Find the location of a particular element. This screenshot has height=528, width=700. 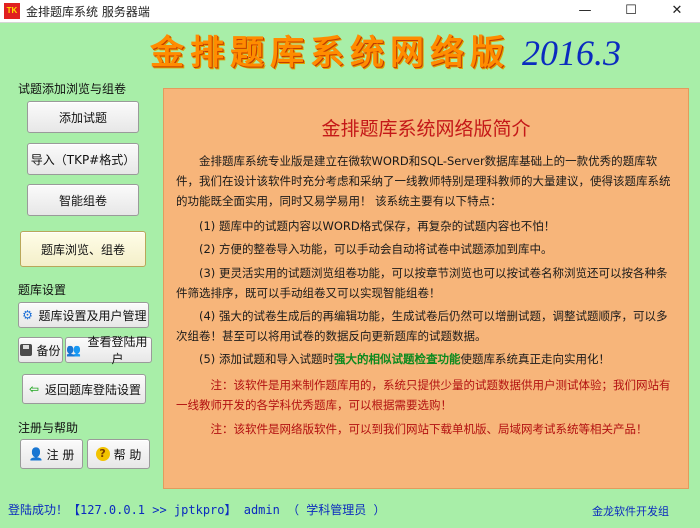

intro-title: 金排题库系统网络版简介 is located at coordinates (426, 129).